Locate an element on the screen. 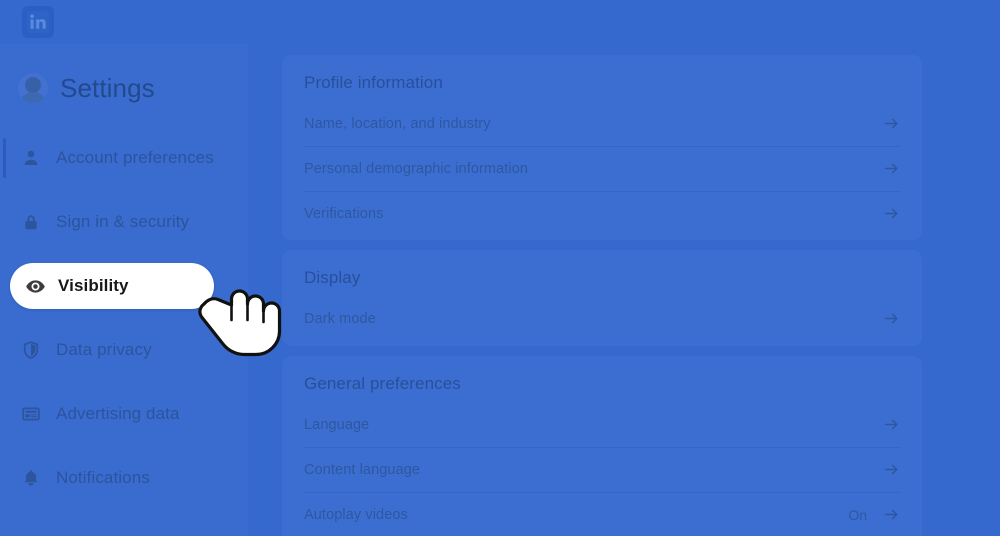  sidebar-item-label: Advertising data is located at coordinates (118, 413).